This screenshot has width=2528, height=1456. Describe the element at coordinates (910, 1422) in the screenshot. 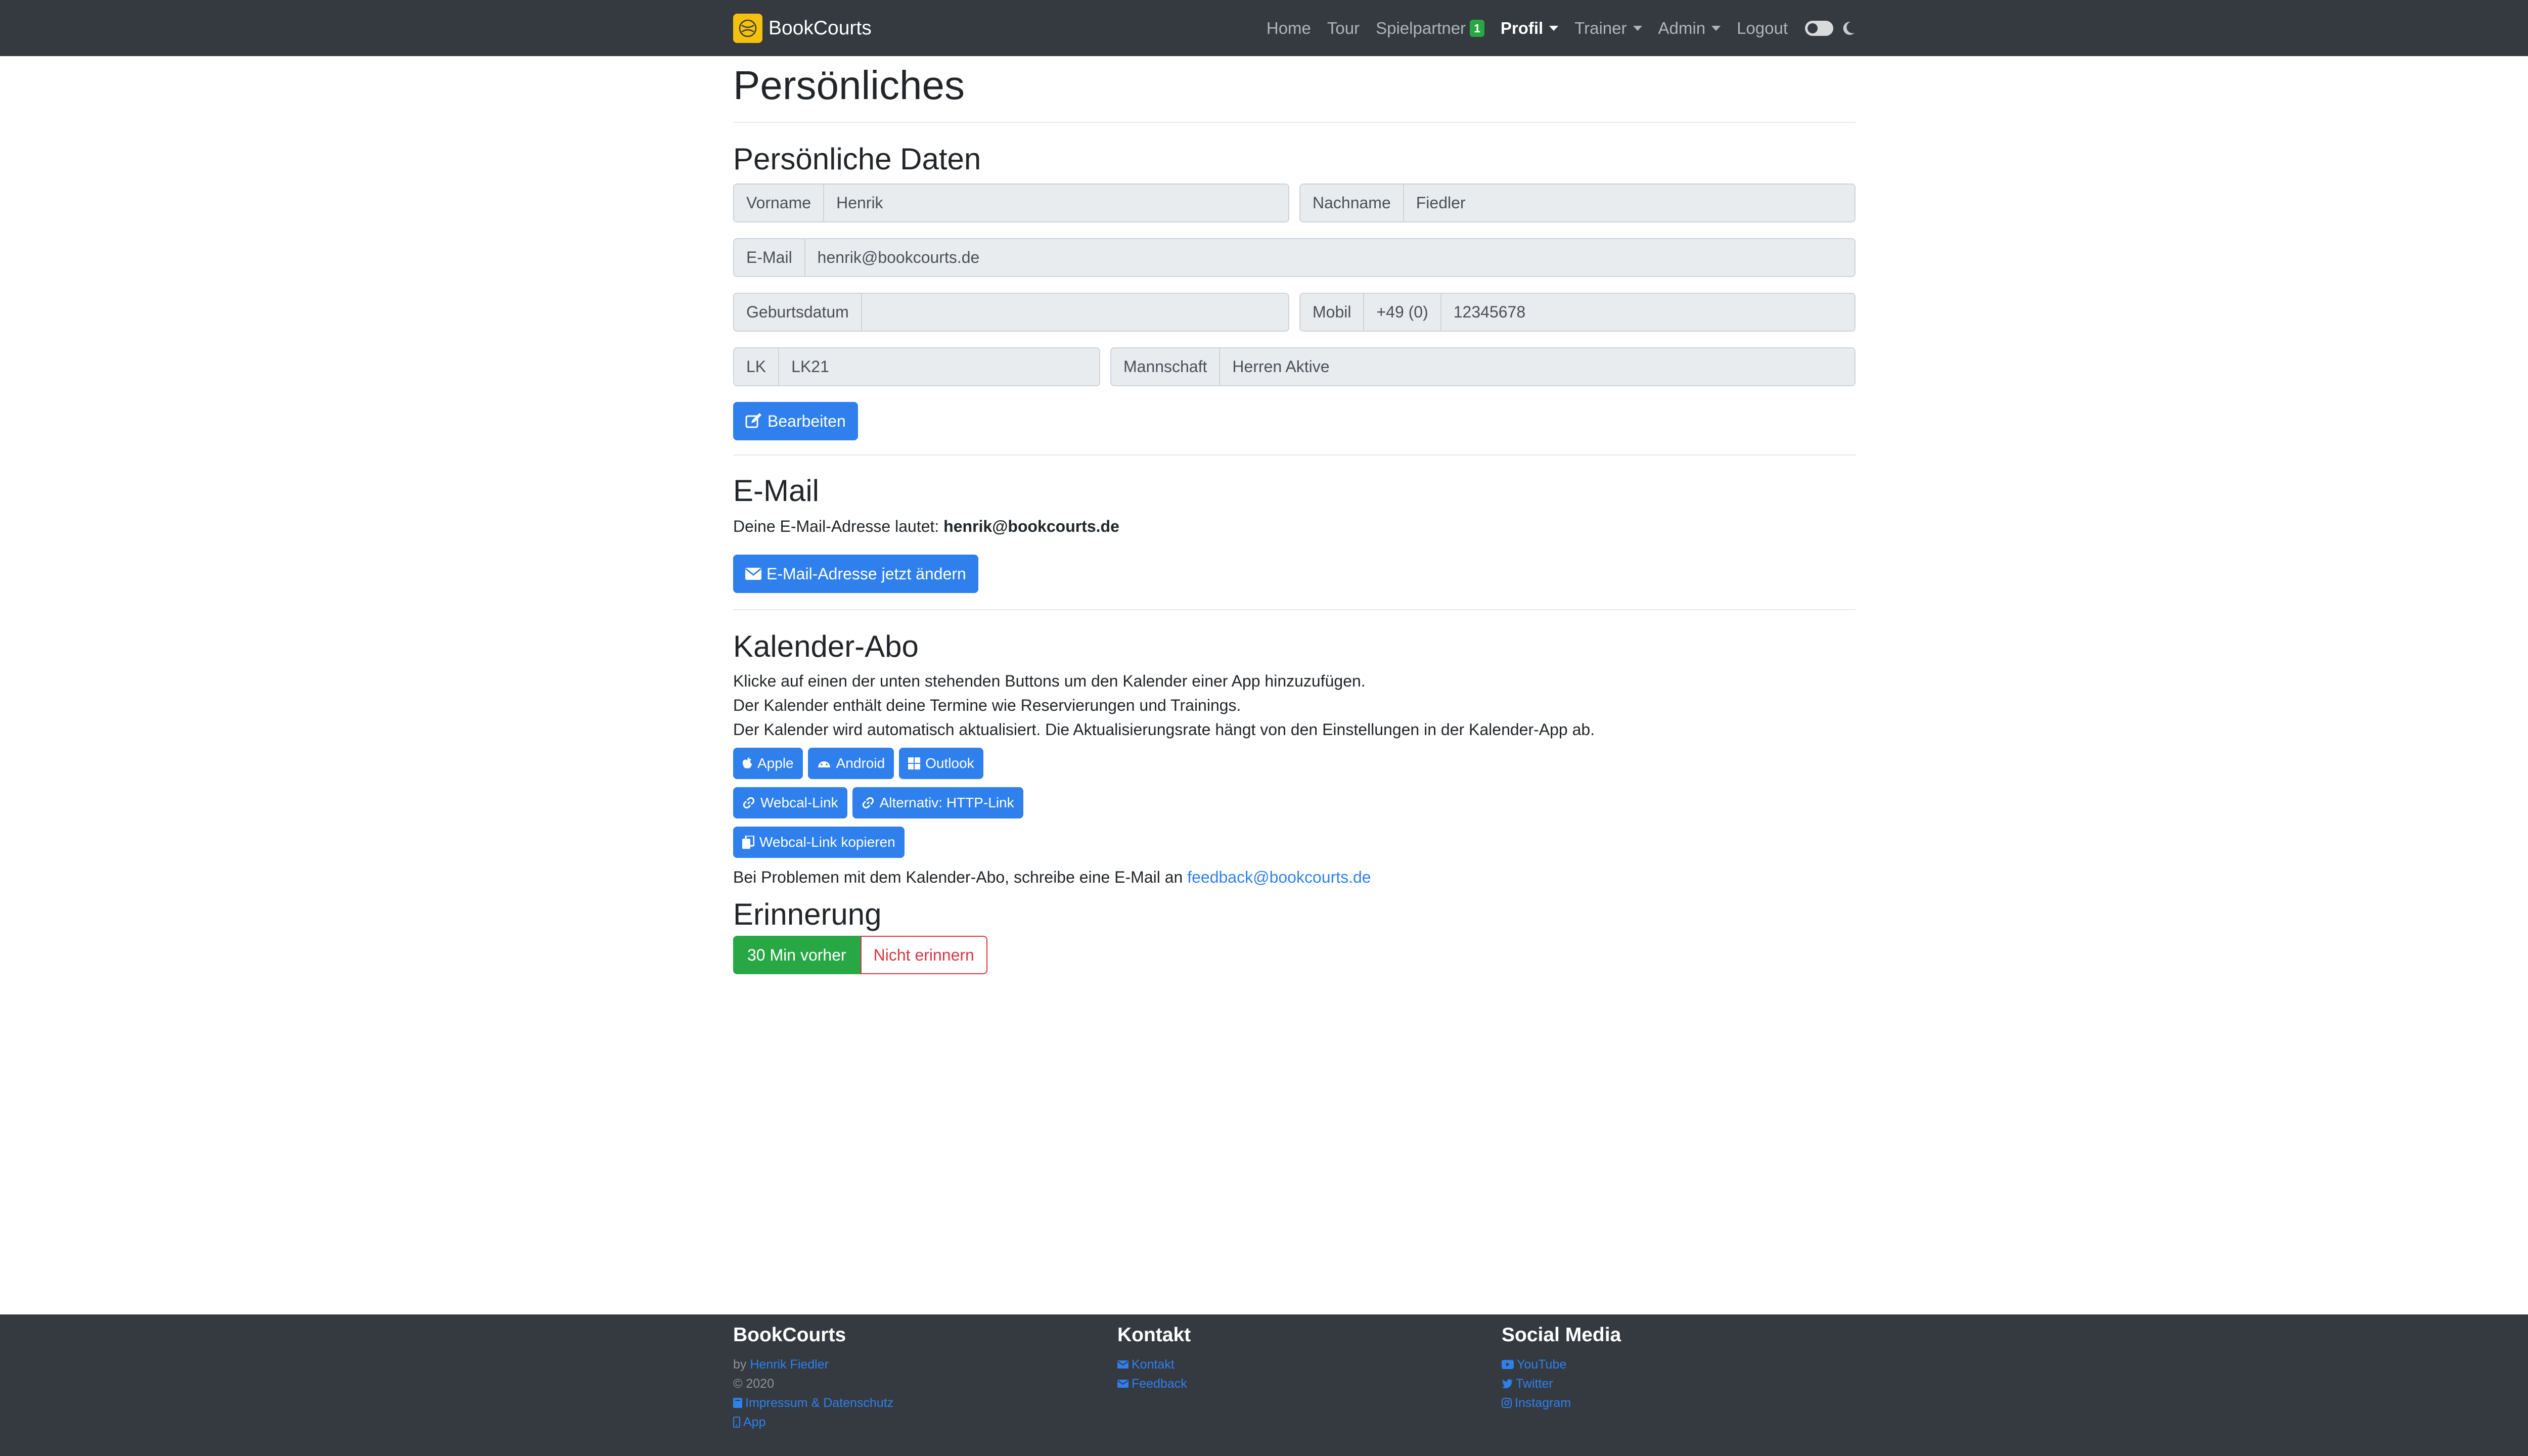

I see `footer-app-link: App` at that location.